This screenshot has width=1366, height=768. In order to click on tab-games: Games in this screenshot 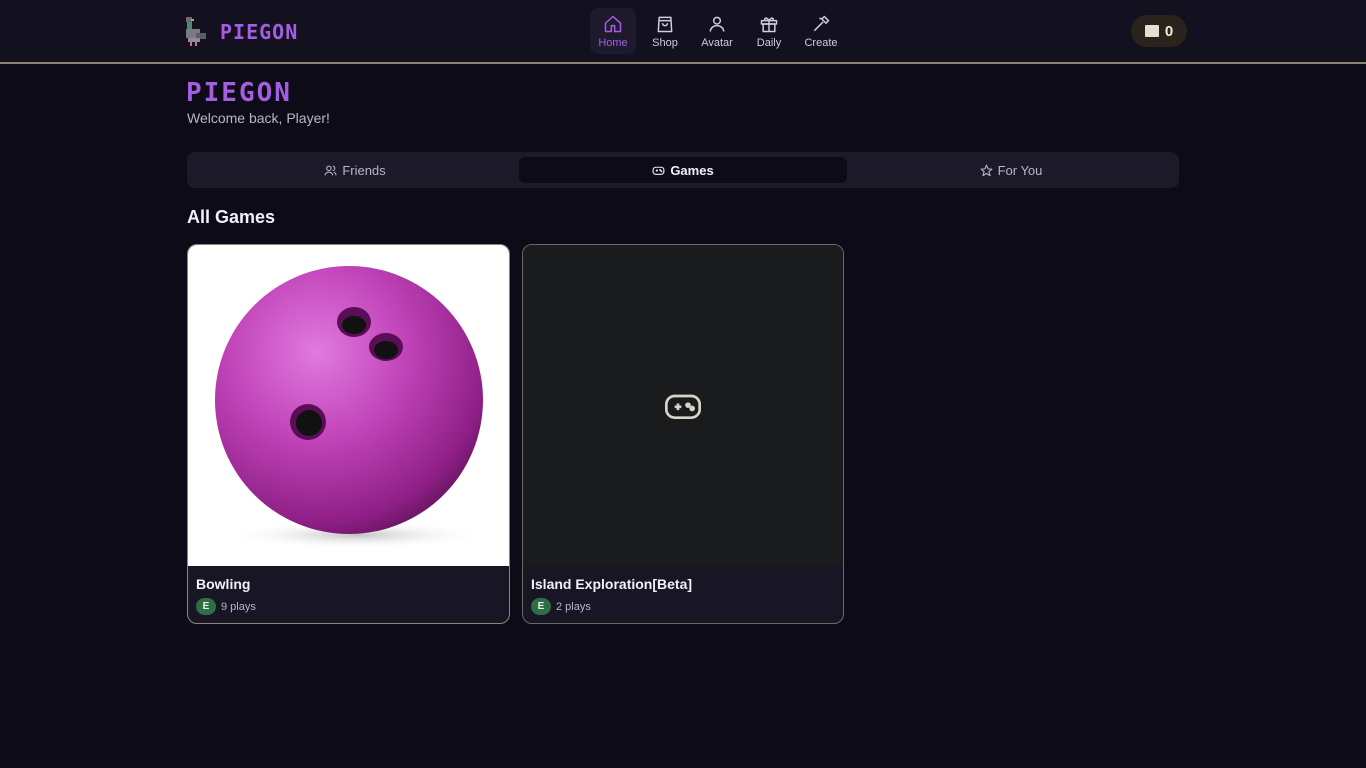, I will do `click(683, 170)`.